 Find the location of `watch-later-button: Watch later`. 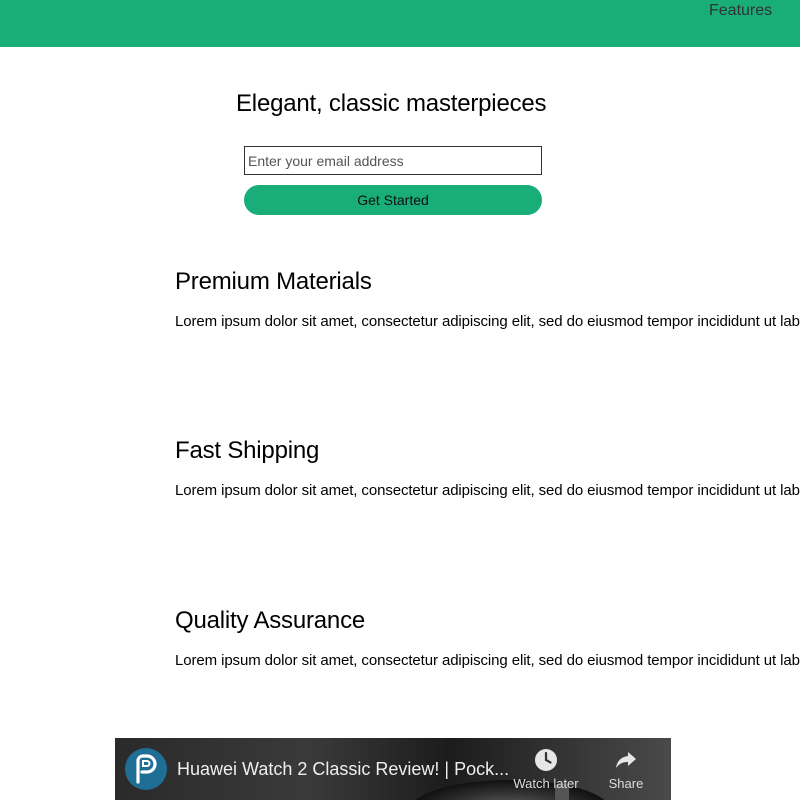

watch-later-button: Watch later is located at coordinates (546, 769).